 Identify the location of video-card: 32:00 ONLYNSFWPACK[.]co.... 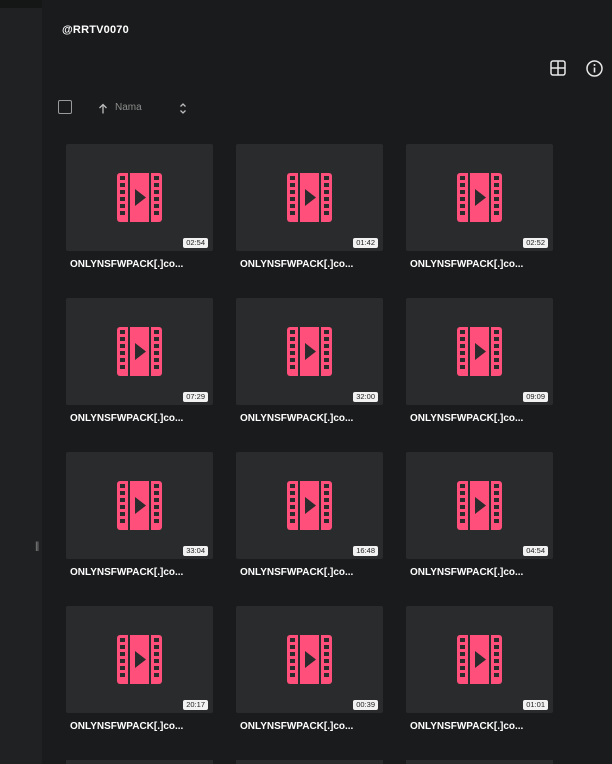
(309, 361).